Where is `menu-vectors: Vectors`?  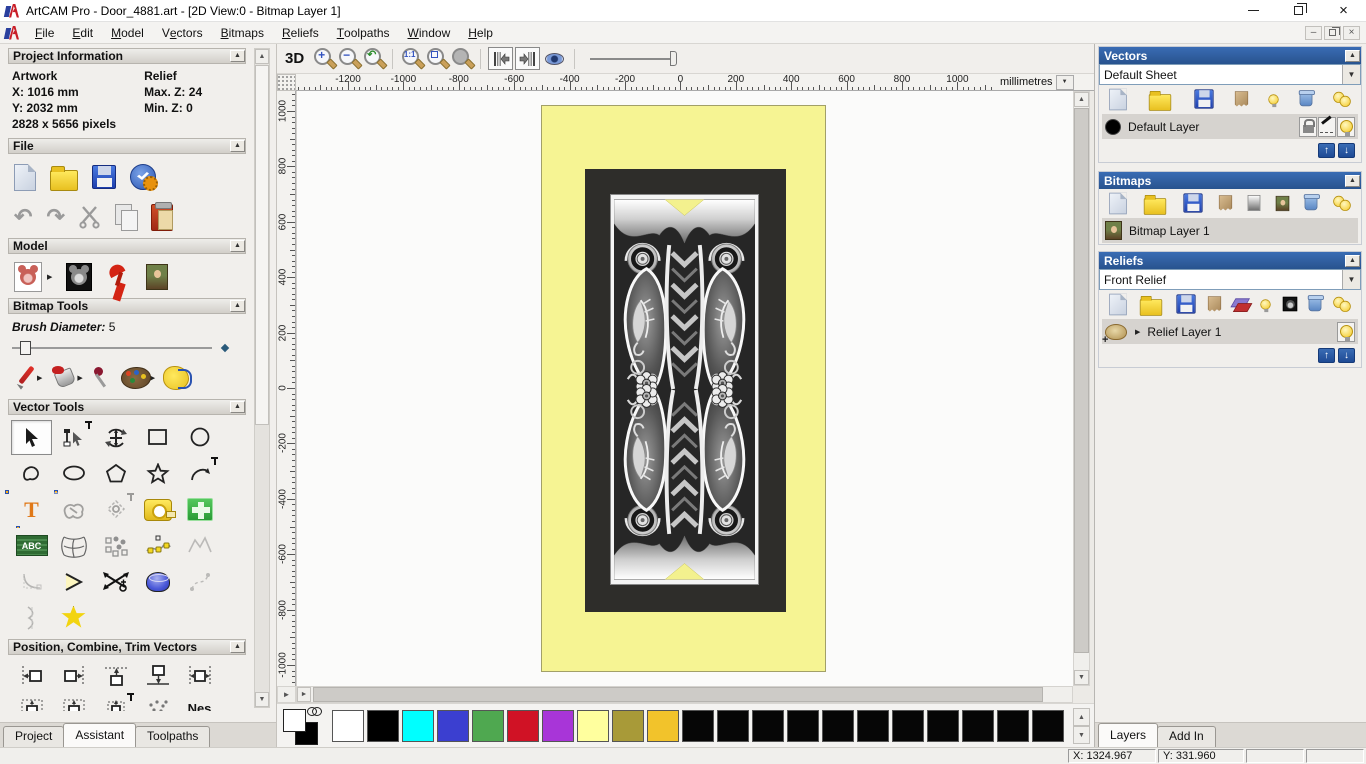
menu-vectors: Vectors is located at coordinates (182, 32).